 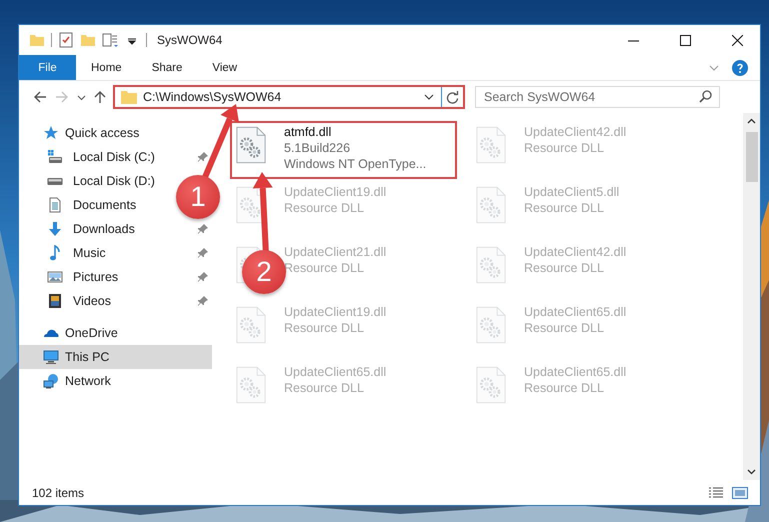 I want to click on file-detail: 5.1Build226, so click(x=318, y=148).